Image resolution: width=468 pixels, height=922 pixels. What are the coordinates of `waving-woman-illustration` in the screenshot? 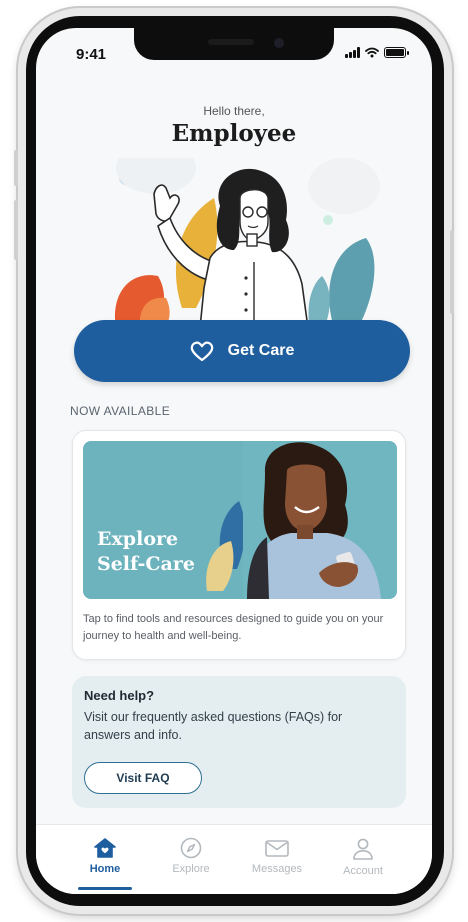 It's located at (247, 243).